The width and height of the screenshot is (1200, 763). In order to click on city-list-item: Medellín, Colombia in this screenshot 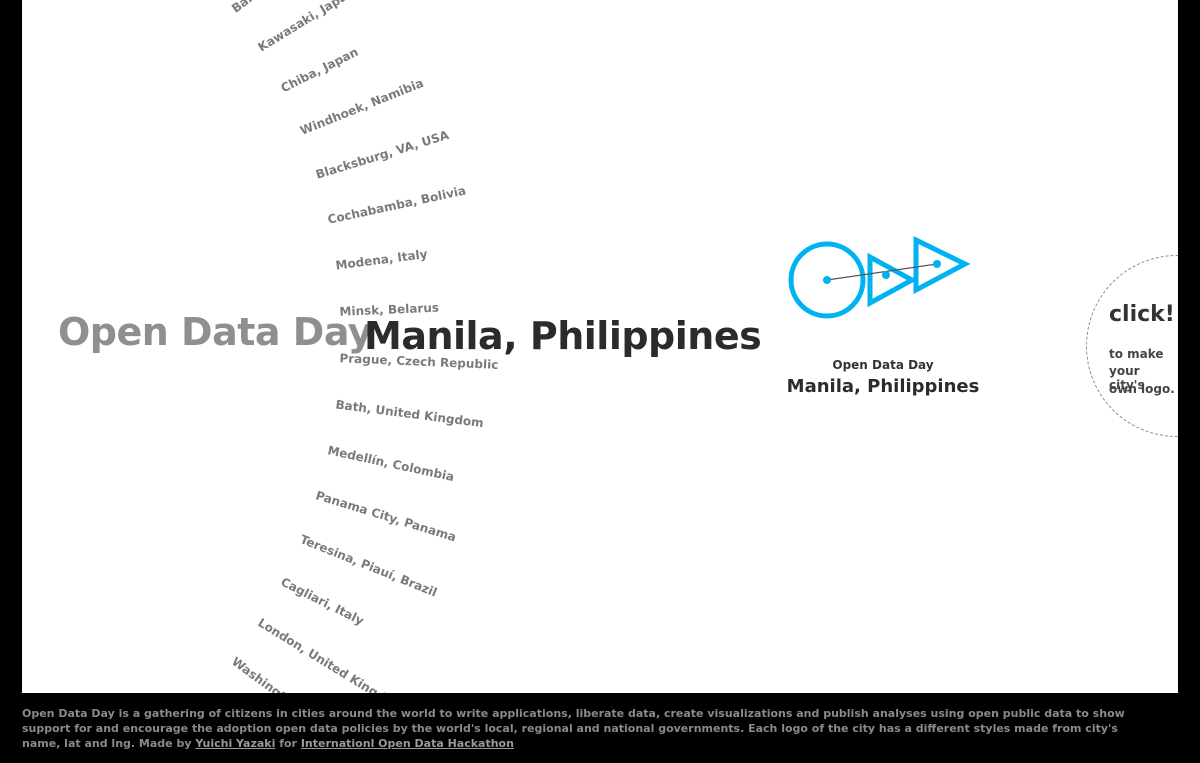, I will do `click(390, 463)`.